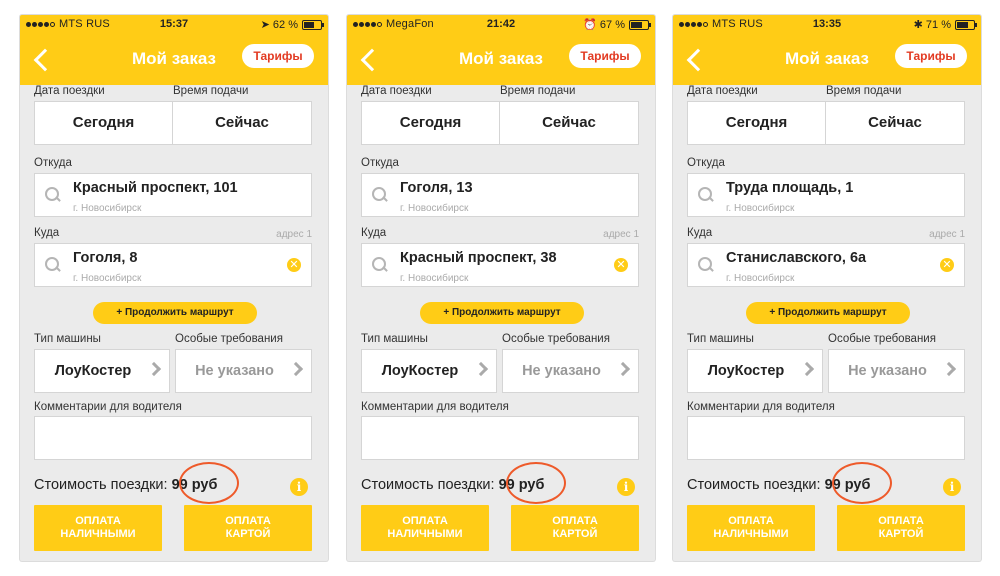  I want to click on status-right: ✱ 71 %, so click(932, 25).